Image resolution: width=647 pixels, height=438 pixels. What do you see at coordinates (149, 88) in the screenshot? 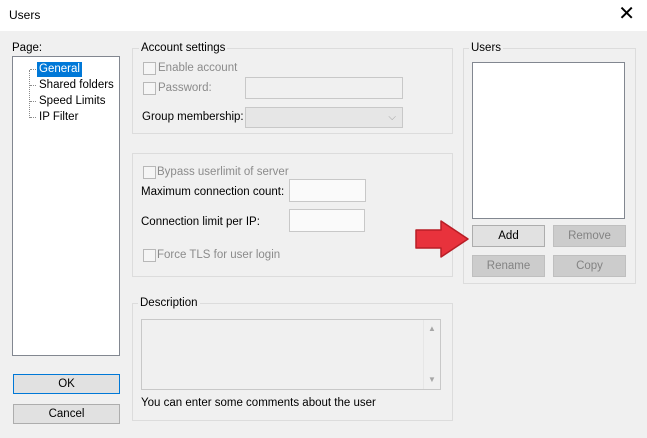
I see `password-checkbox` at bounding box center [149, 88].